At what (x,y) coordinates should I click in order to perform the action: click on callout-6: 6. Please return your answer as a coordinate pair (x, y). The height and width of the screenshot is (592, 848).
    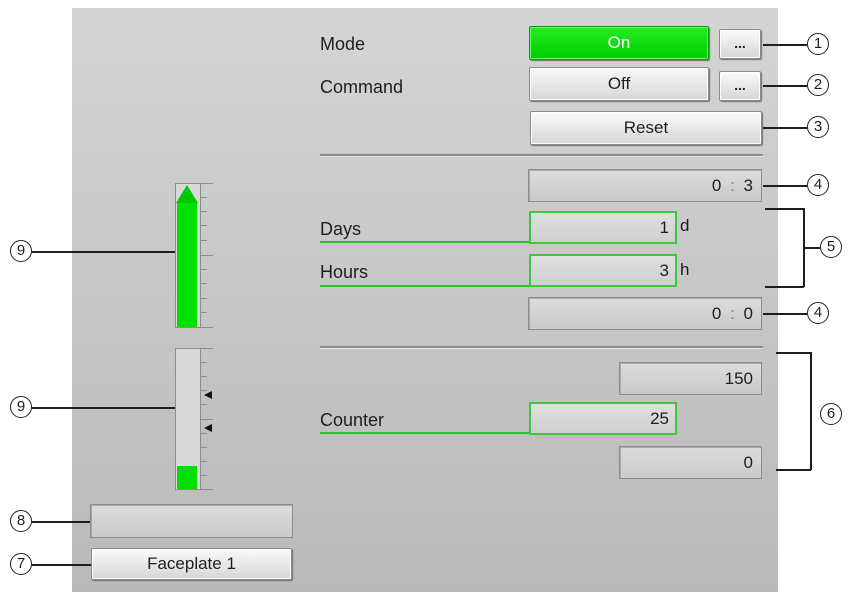
    Looking at the image, I should click on (831, 414).